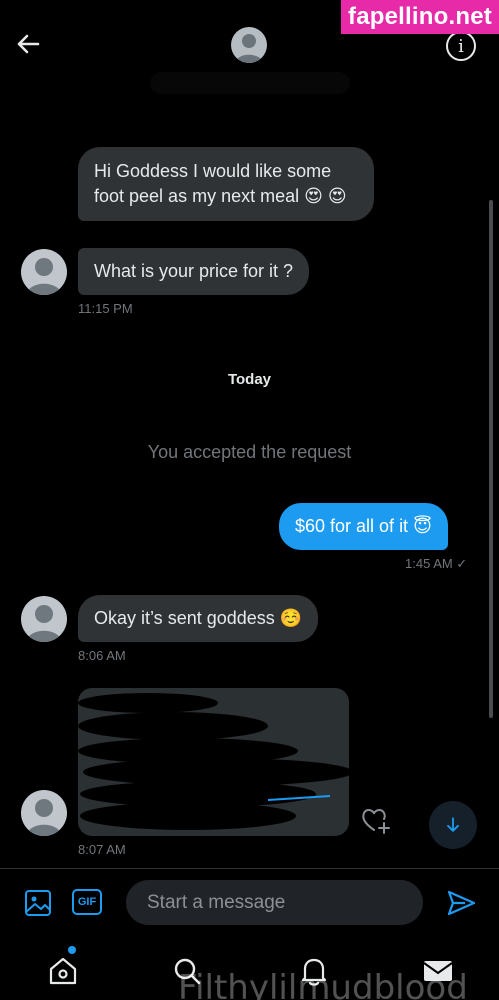 This screenshot has height=1000, width=499. I want to click on home-icon, so click(63, 971).